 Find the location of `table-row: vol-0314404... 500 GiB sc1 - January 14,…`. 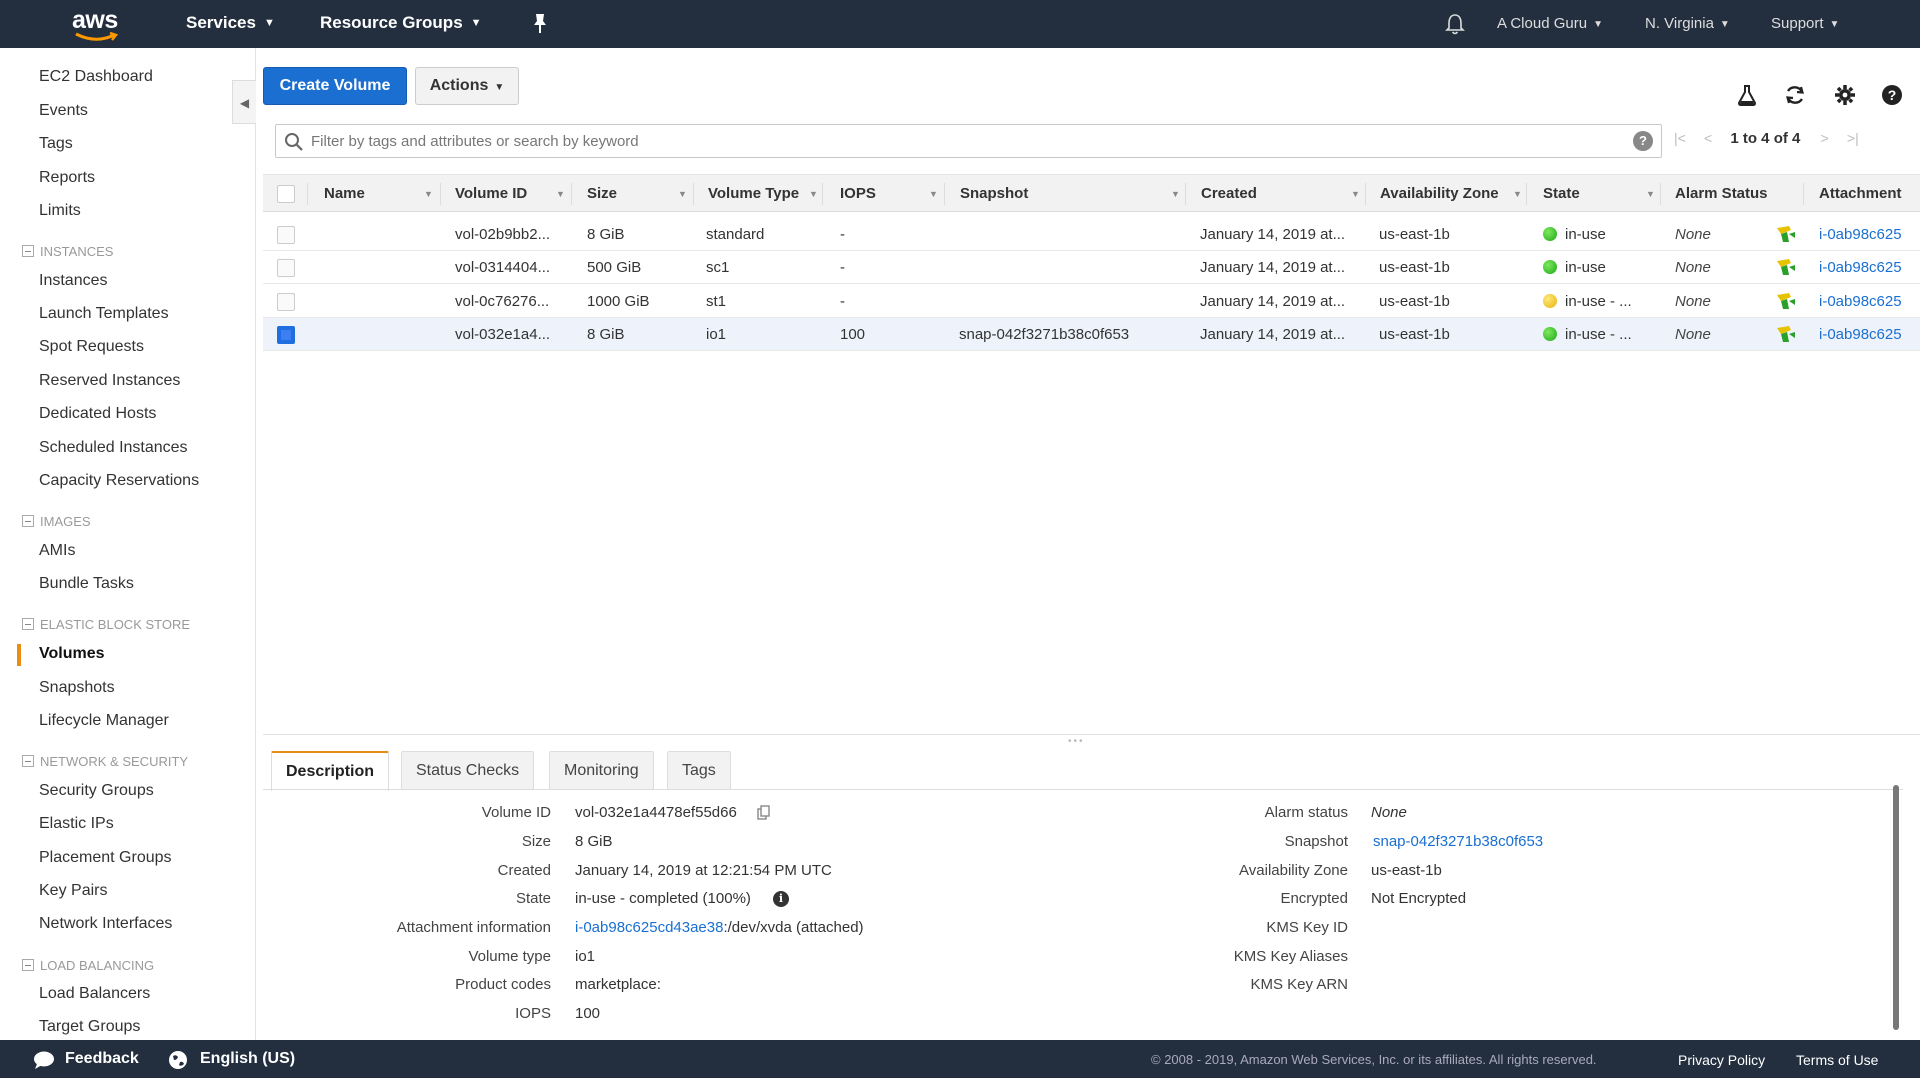

table-row: vol-0314404... 500 GiB sc1 - January 14,… is located at coordinates (1091, 267).